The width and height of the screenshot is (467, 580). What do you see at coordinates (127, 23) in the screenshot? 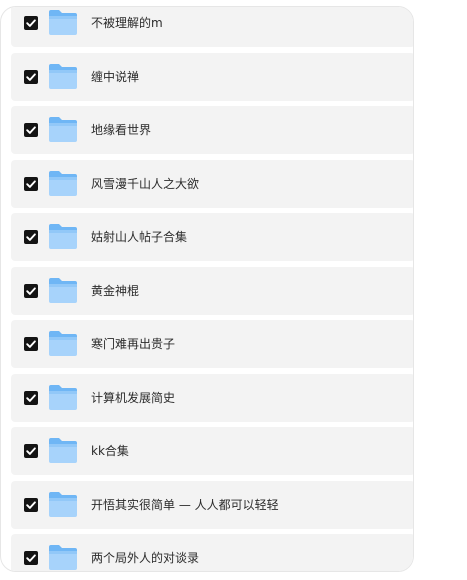
I see `folder-name: 不被理解的m` at bounding box center [127, 23].